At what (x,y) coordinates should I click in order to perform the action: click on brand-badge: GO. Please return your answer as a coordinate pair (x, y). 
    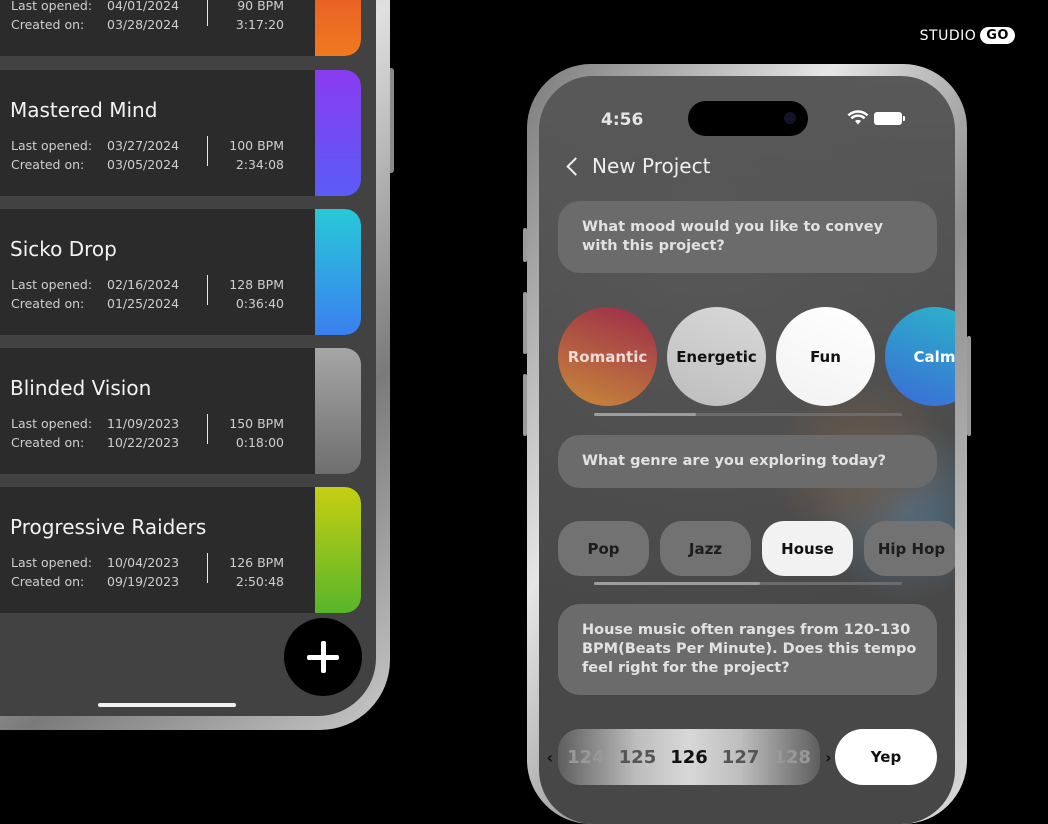
    Looking at the image, I should click on (997, 35).